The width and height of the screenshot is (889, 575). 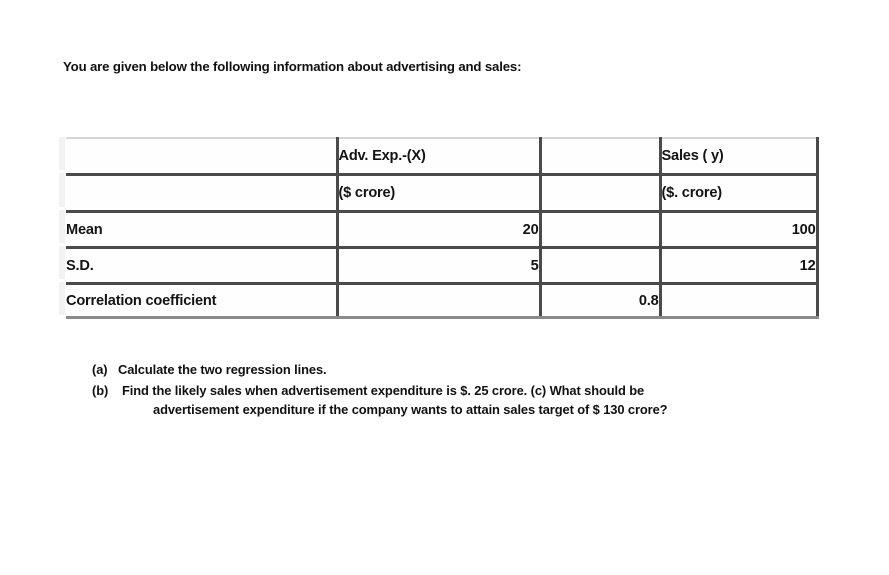 I want to click on table-row: S.D. 5 12, so click(x=442, y=266).